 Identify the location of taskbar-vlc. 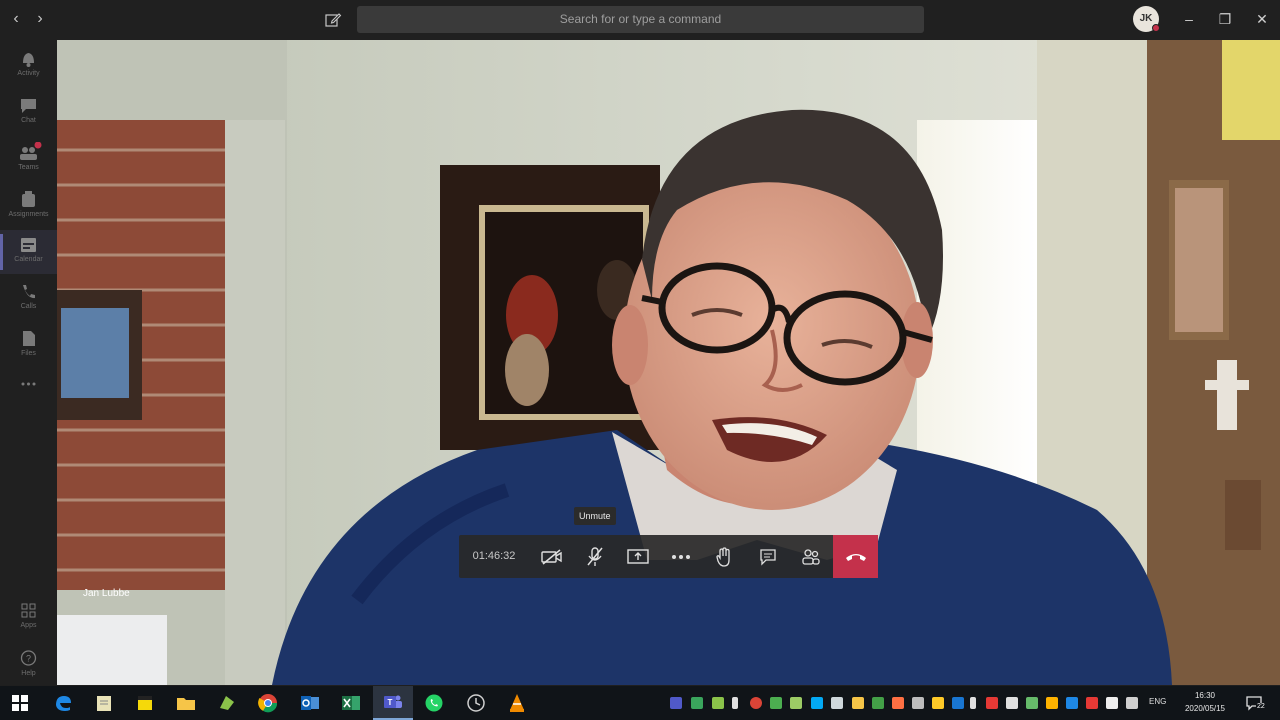
(517, 703).